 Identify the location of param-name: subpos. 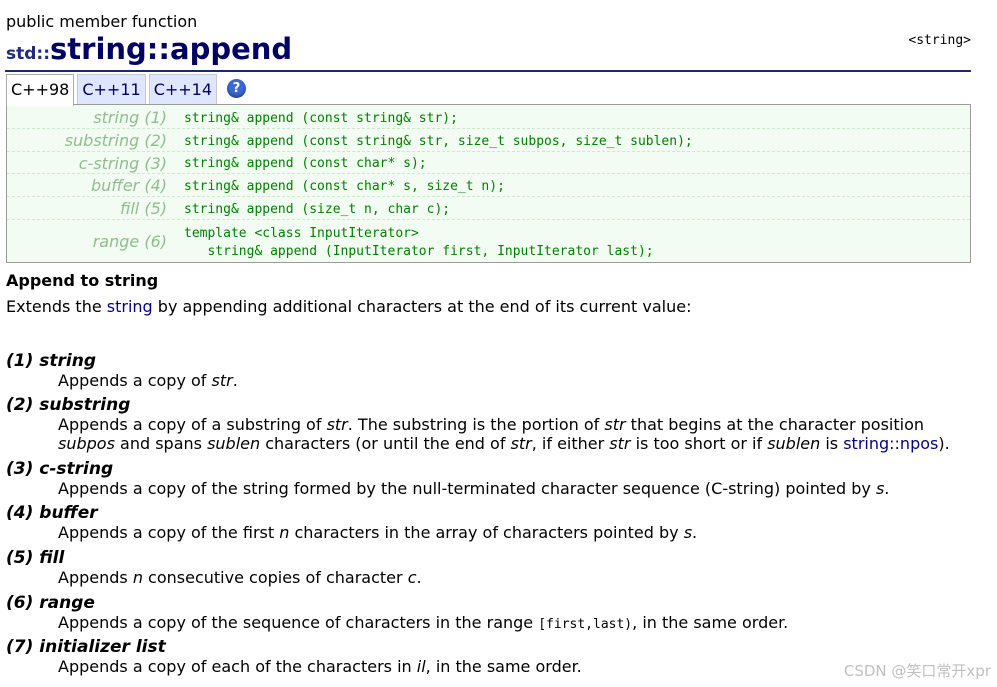
(86, 443).